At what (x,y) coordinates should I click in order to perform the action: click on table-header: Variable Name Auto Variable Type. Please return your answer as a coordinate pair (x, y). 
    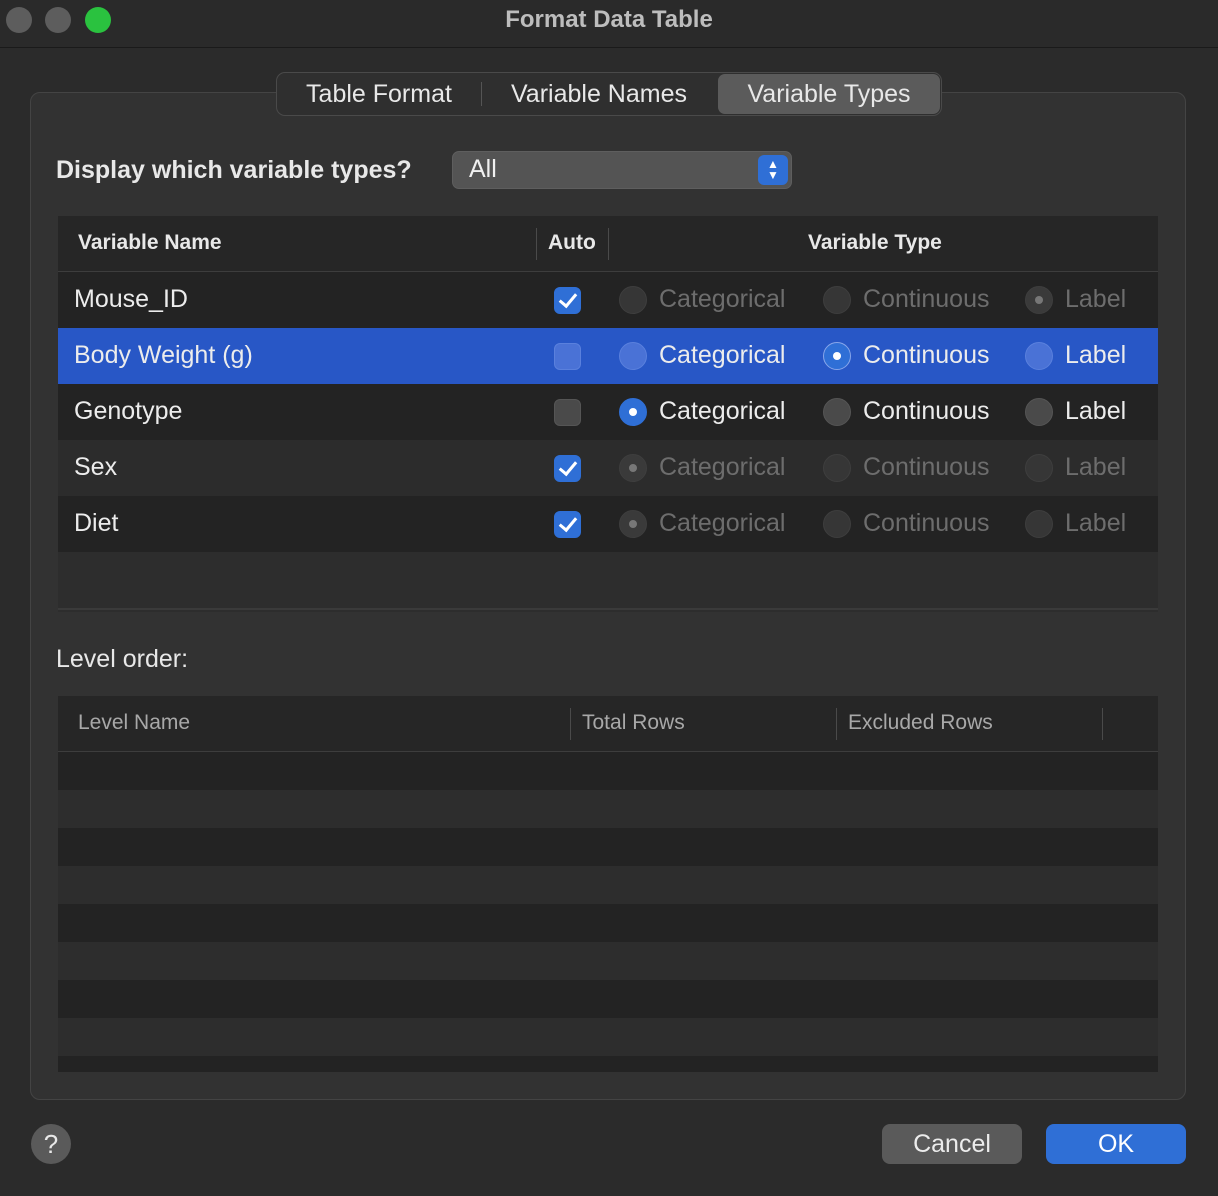
    Looking at the image, I should click on (608, 244).